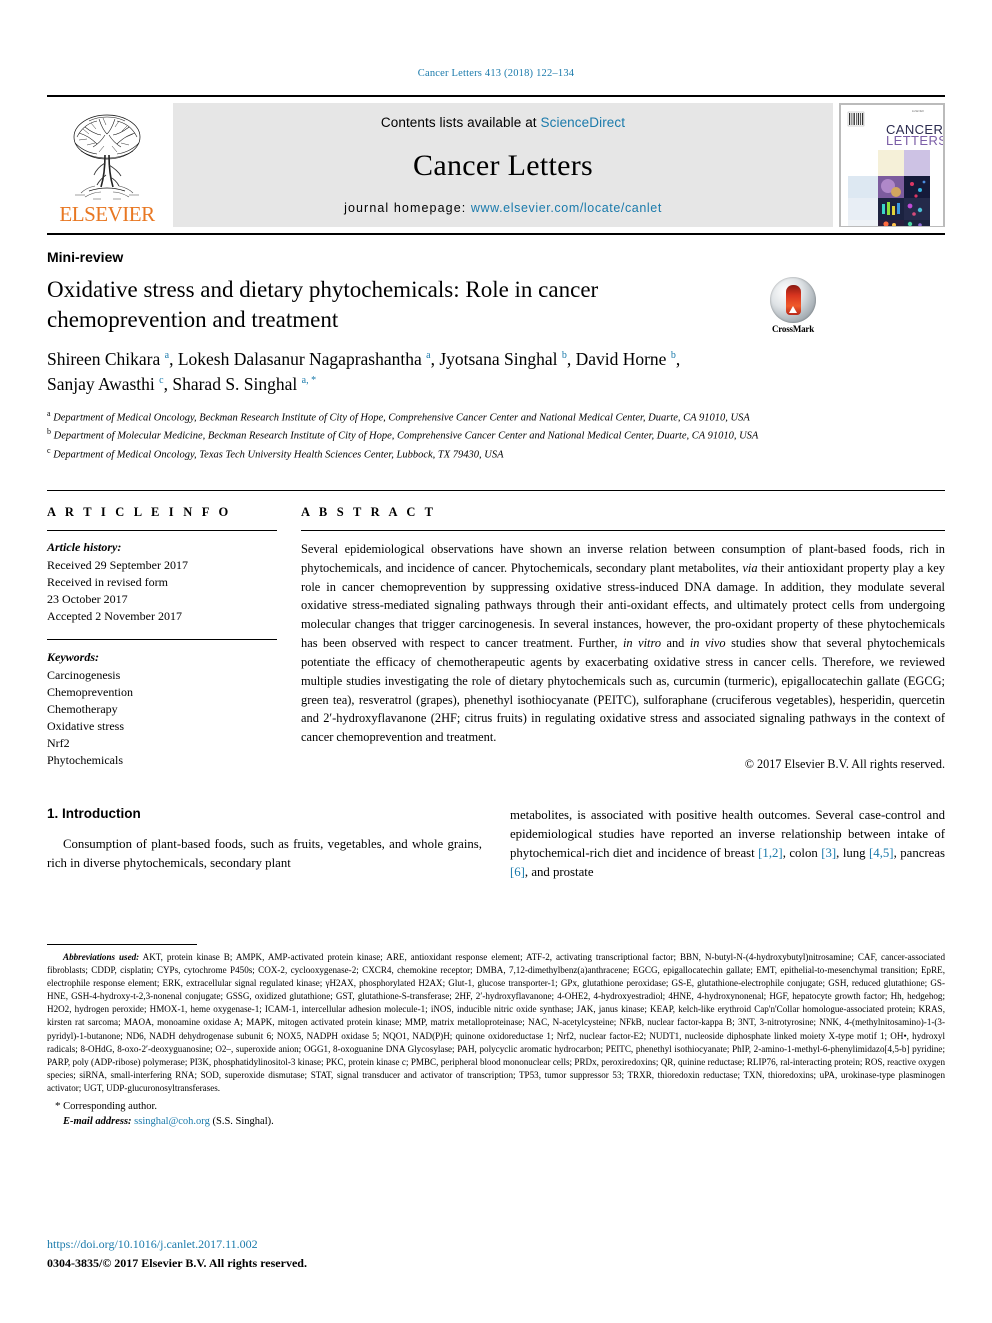  I want to click on history-item: Received in revised form, so click(107, 581).